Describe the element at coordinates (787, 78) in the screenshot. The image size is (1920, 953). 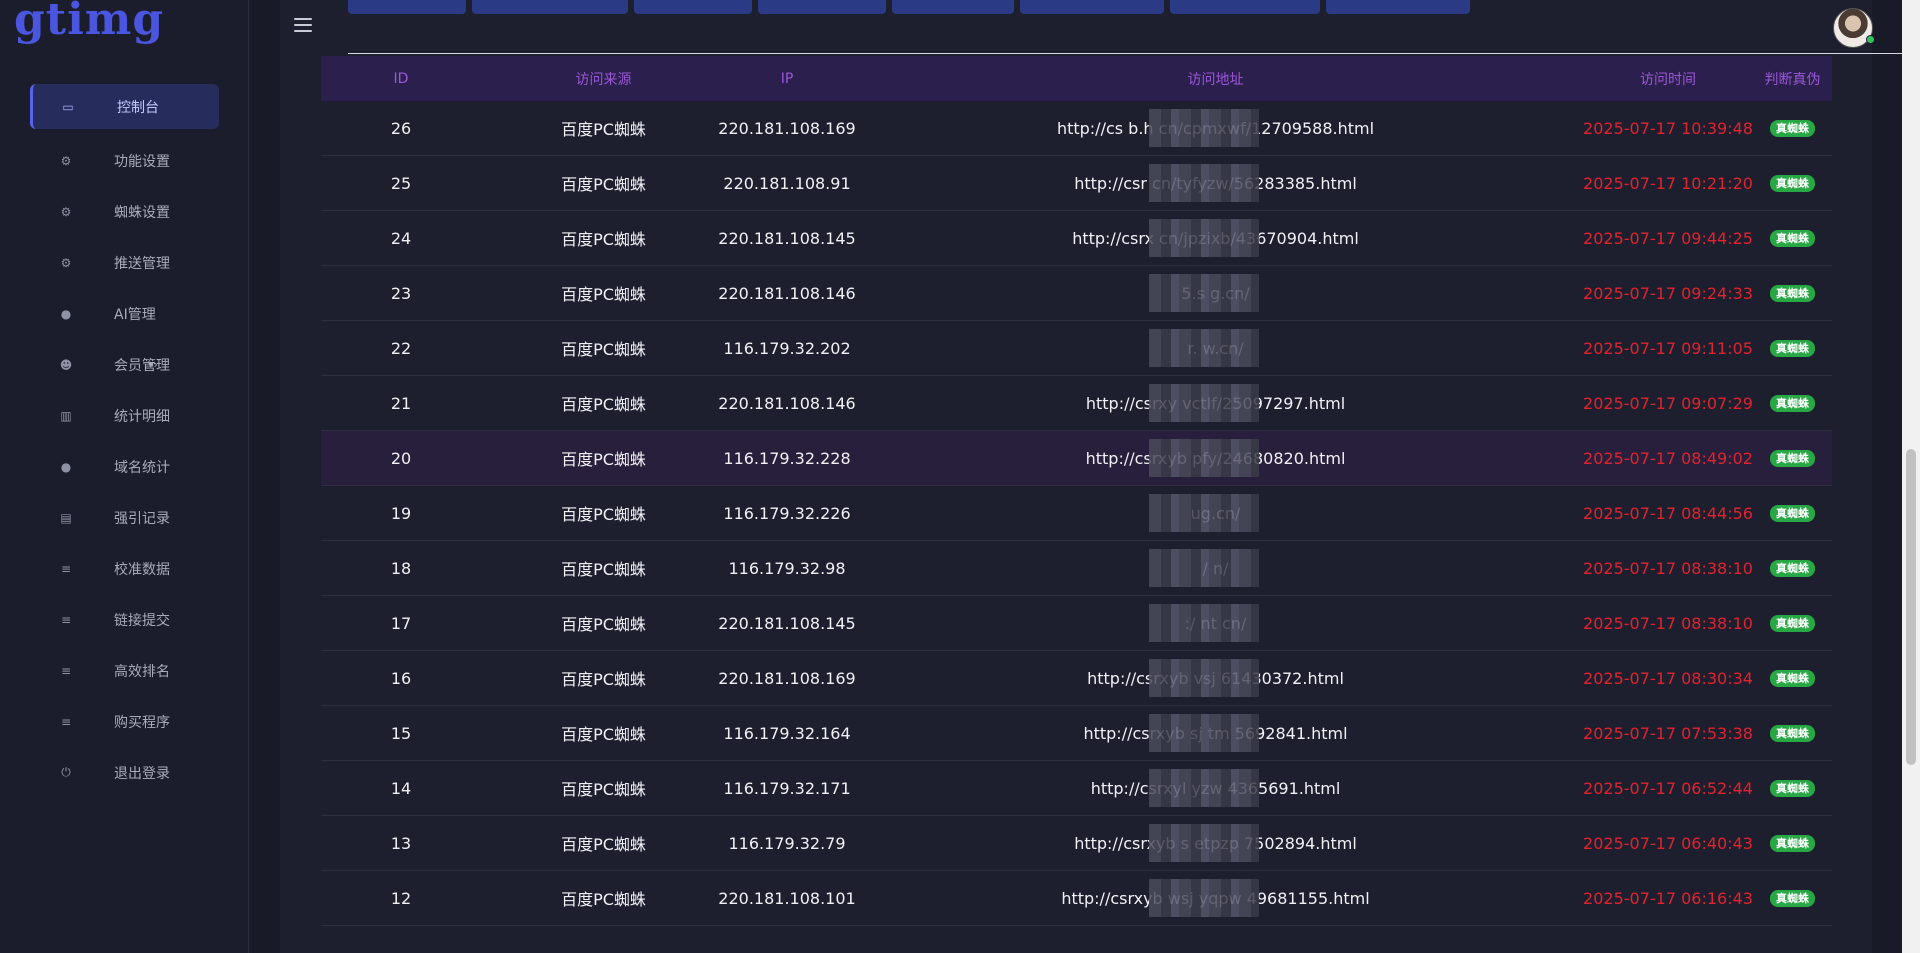
I see `column-header-ip: IP` at that location.